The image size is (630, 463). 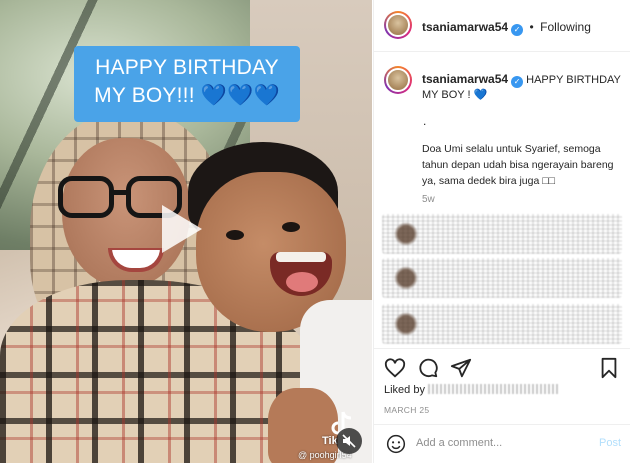 What do you see at coordinates (465, 79) in the screenshot?
I see `caption-username: tsaniamarwa54` at bounding box center [465, 79].